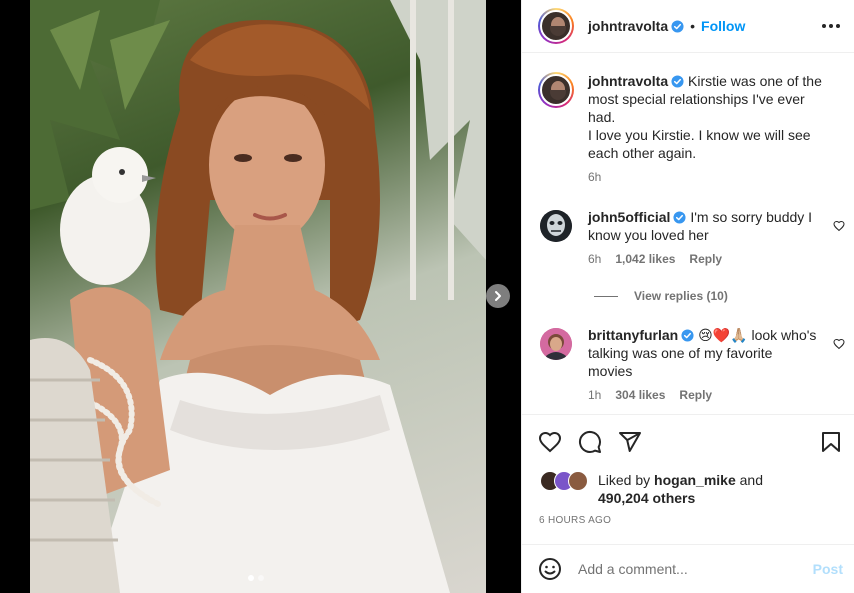 This screenshot has height=593, width=854. I want to click on liked-by-others: 490,204 others, so click(646, 498).